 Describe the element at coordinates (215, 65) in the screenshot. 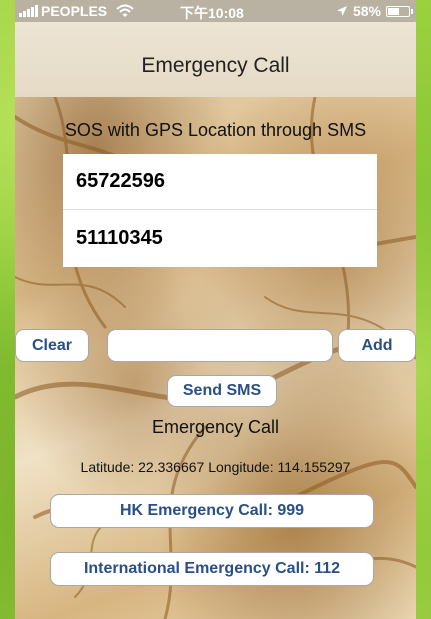

I see `page-title: Emergency Call` at that location.